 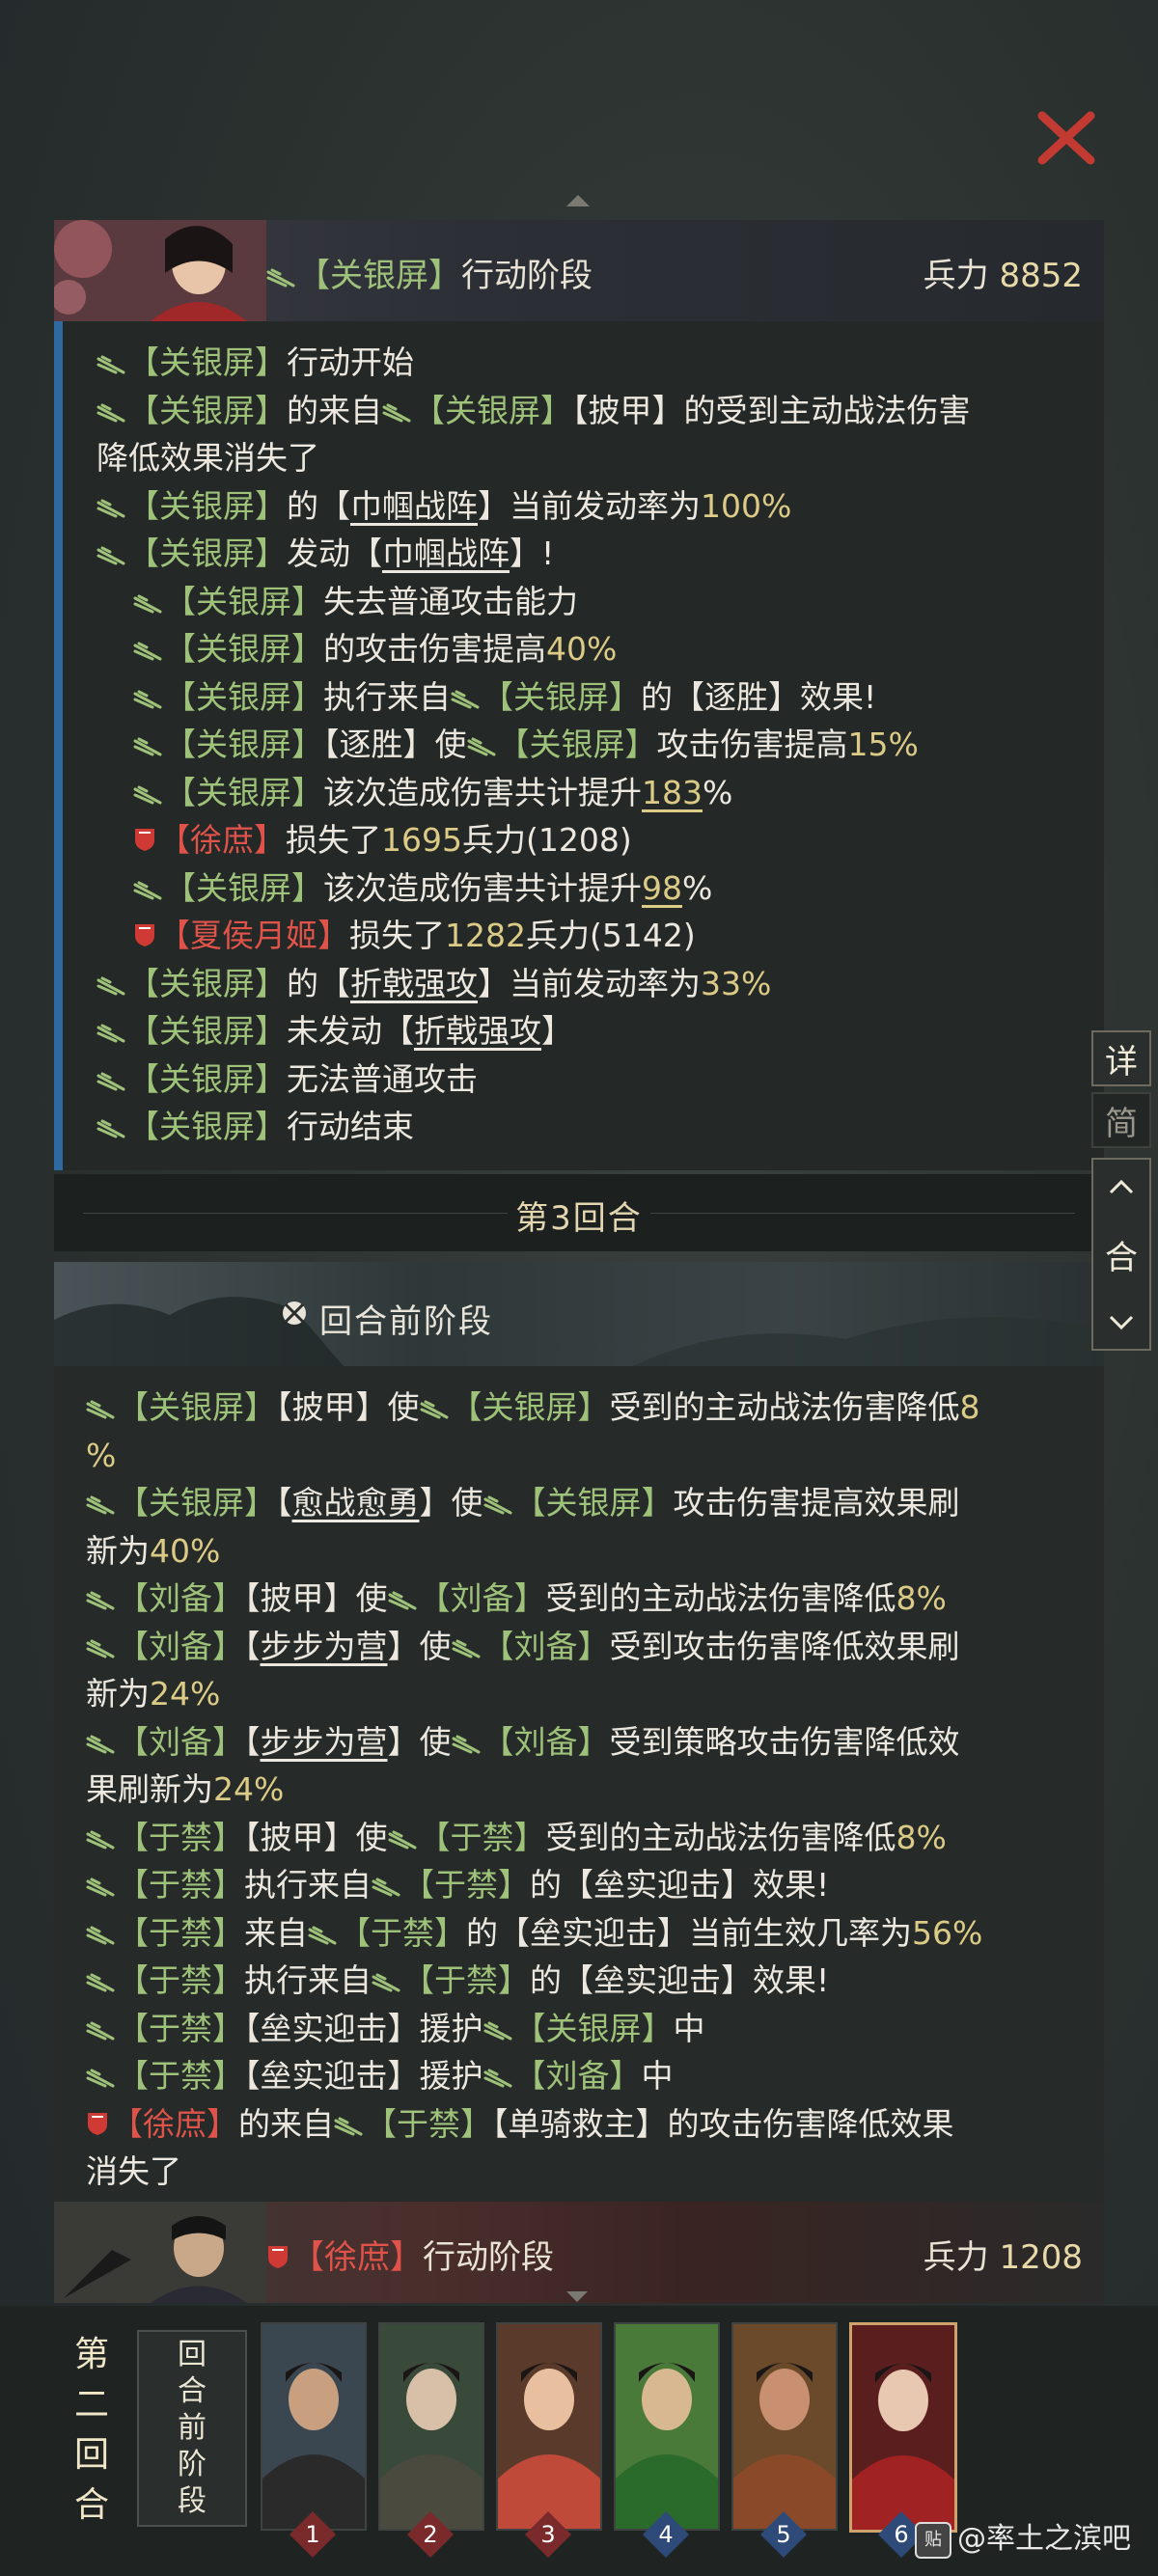 What do you see at coordinates (1121, 1255) in the screenshot?
I see `round-navigator: 合` at bounding box center [1121, 1255].